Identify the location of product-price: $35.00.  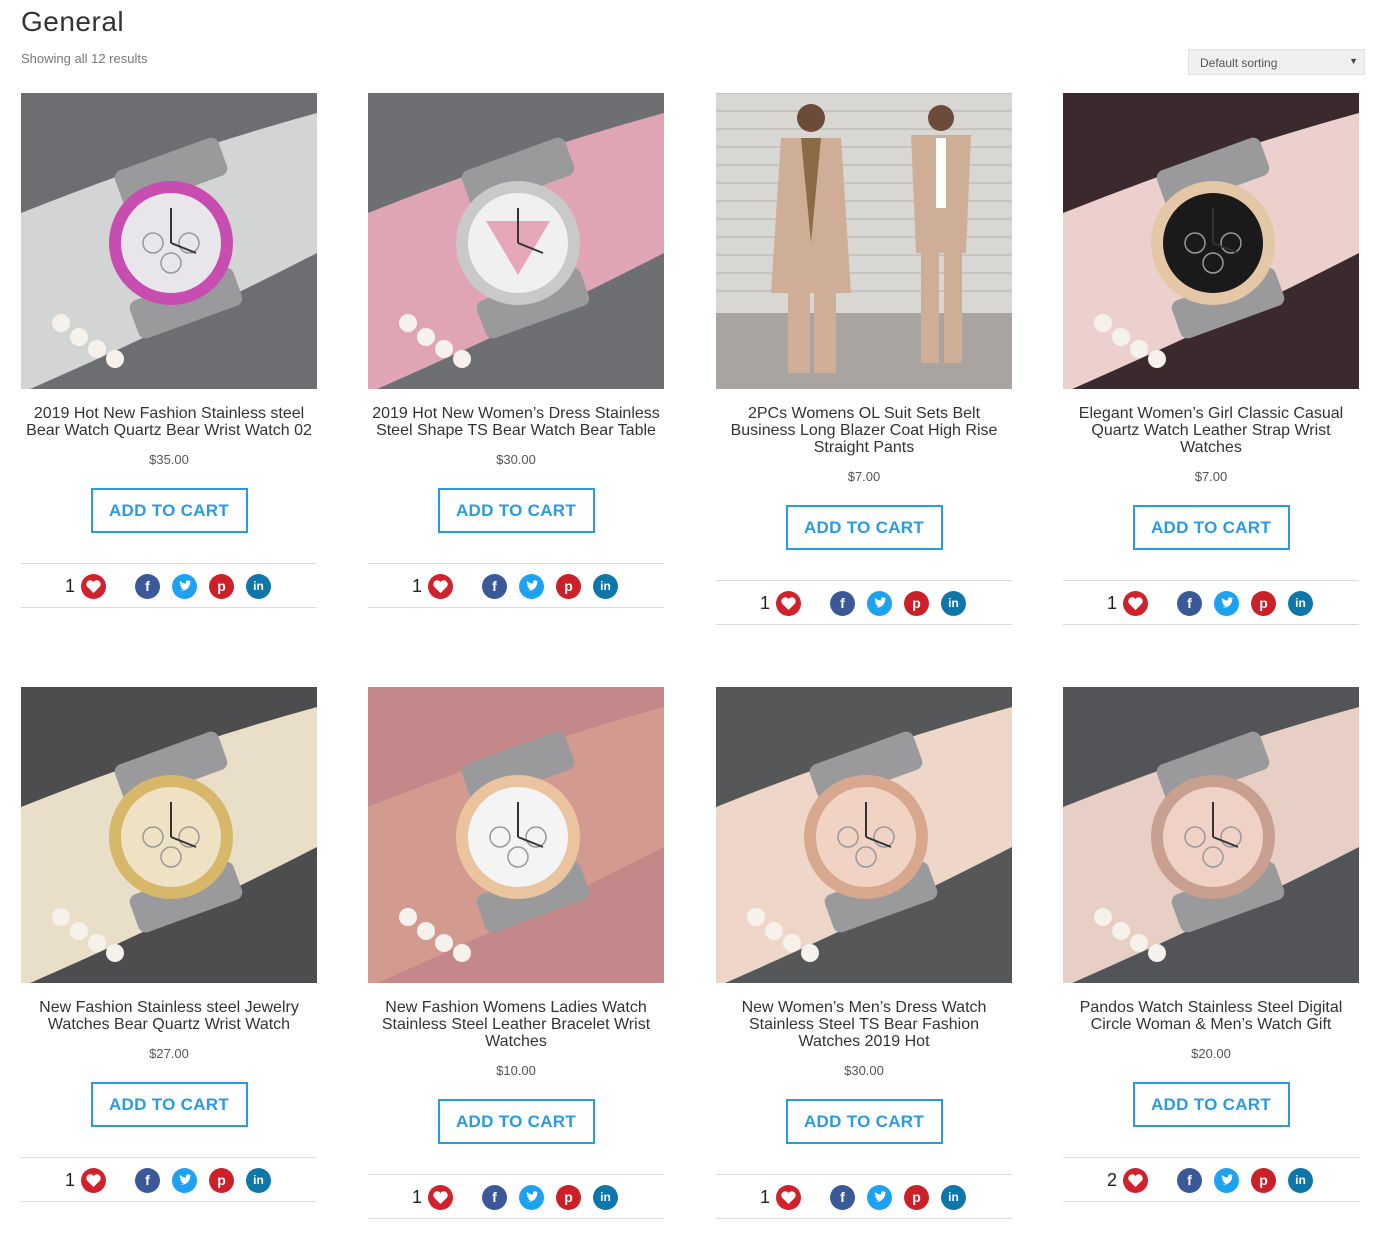
(169, 459).